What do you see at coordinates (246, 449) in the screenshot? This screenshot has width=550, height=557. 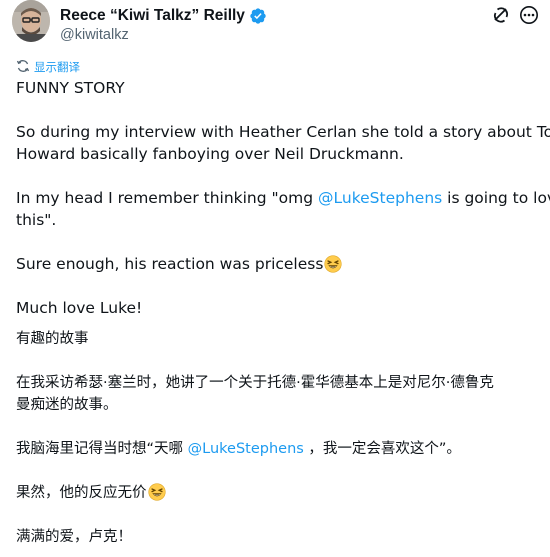 I see `translation-mention-link: @LukeStephens` at bounding box center [246, 449].